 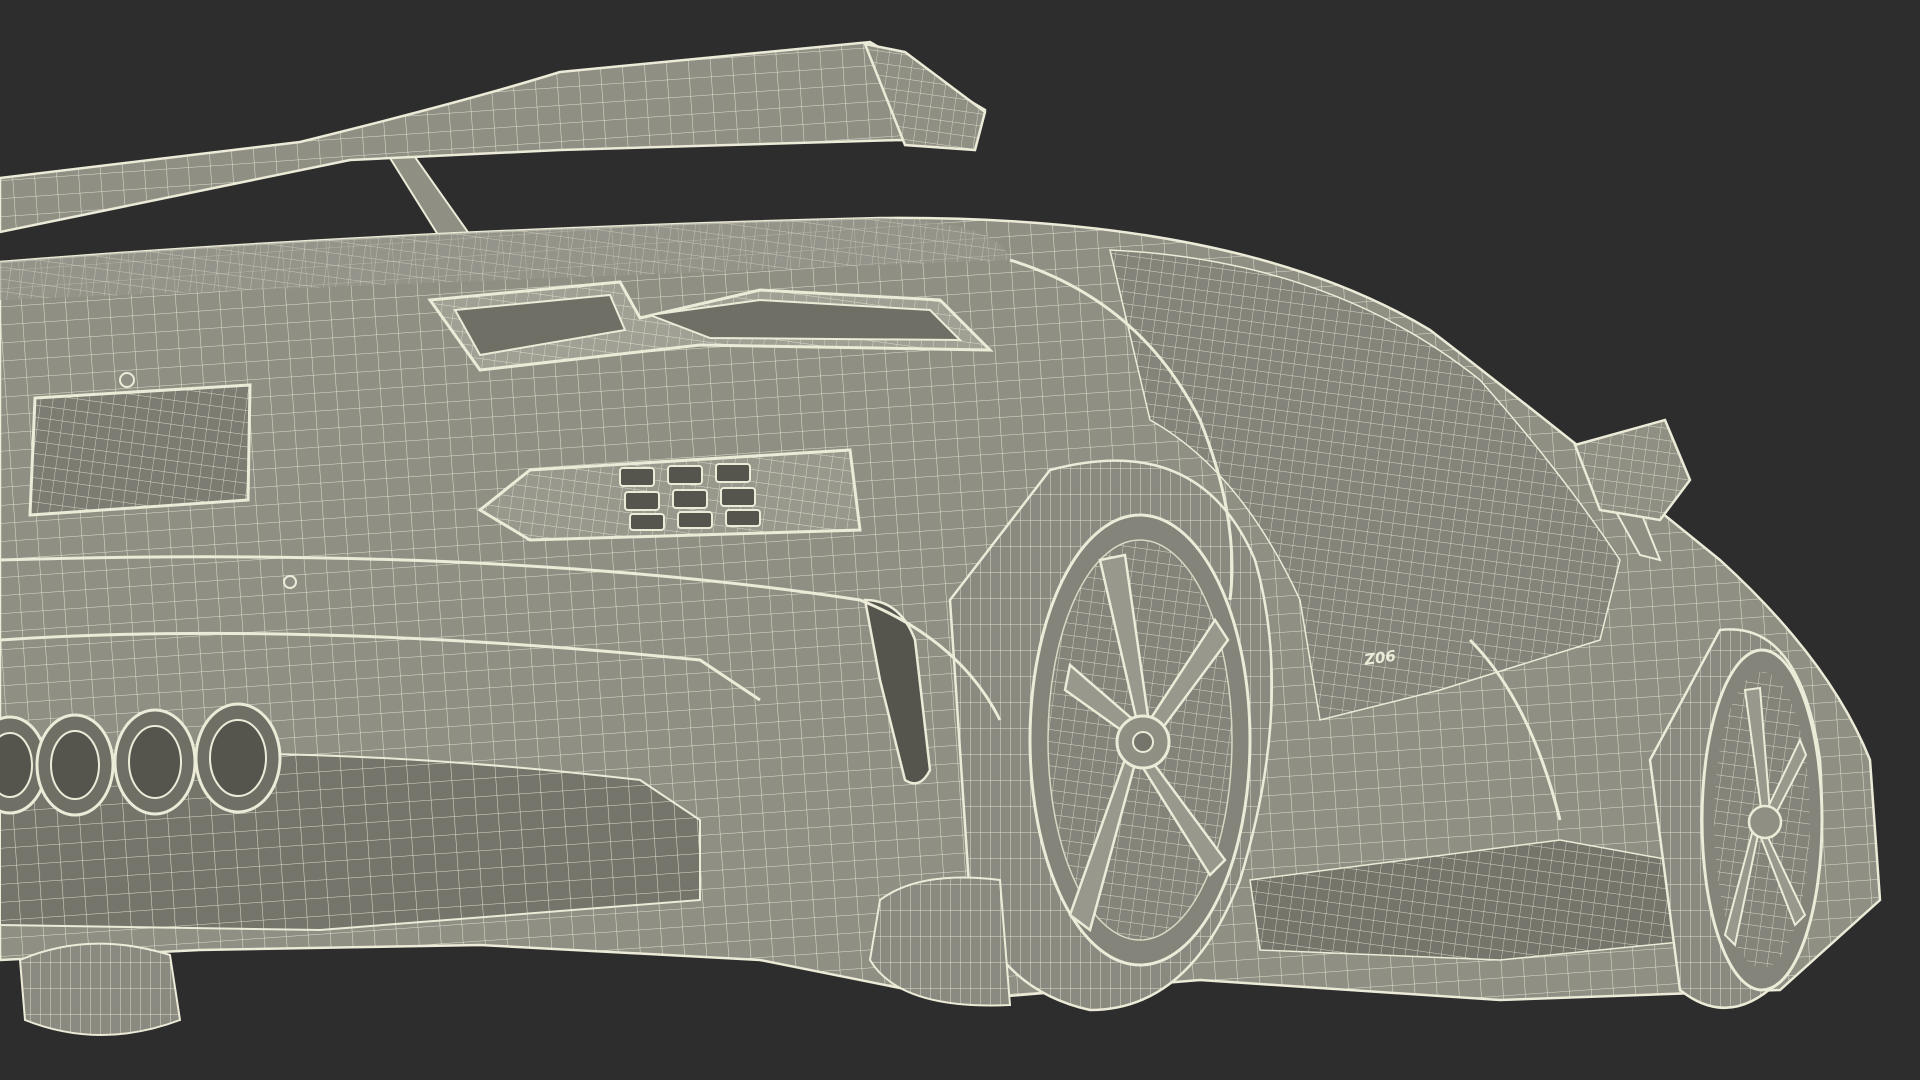 What do you see at coordinates (127, 380) in the screenshot?
I see `plate-camera` at bounding box center [127, 380].